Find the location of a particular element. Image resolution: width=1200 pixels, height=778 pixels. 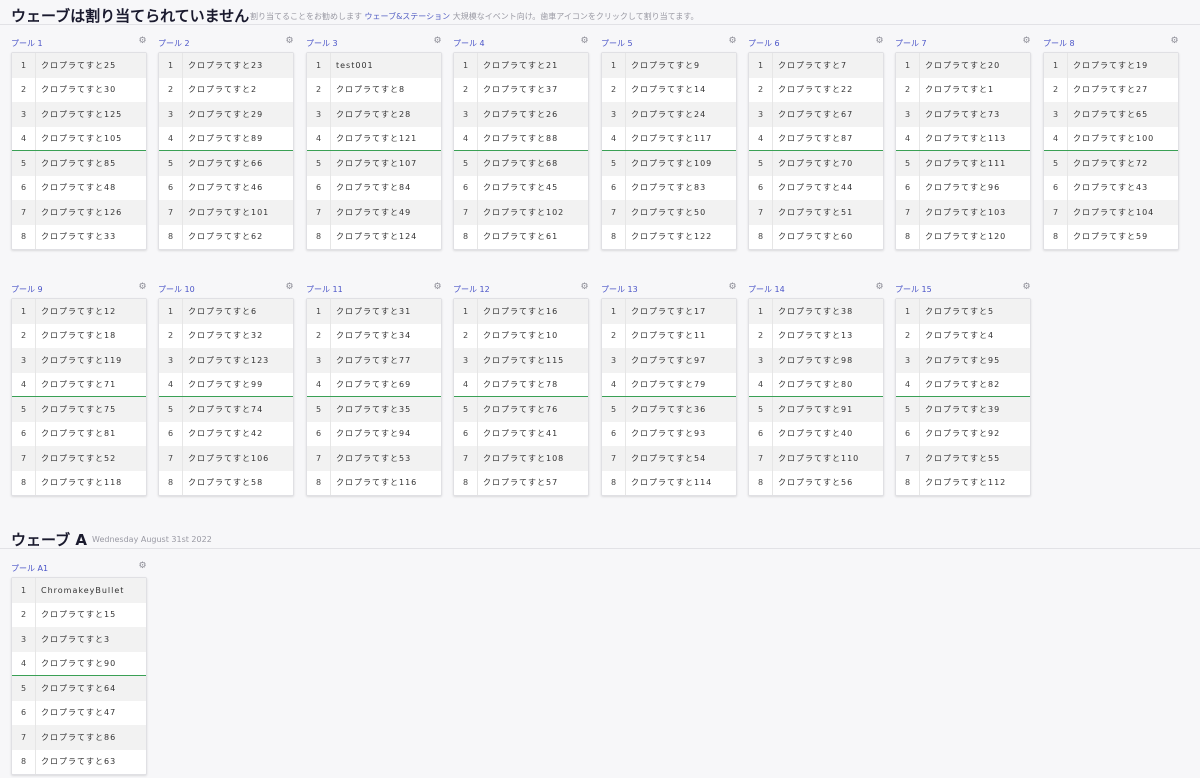

player-row: 4 クロプラてすと105 is located at coordinates (79, 138).